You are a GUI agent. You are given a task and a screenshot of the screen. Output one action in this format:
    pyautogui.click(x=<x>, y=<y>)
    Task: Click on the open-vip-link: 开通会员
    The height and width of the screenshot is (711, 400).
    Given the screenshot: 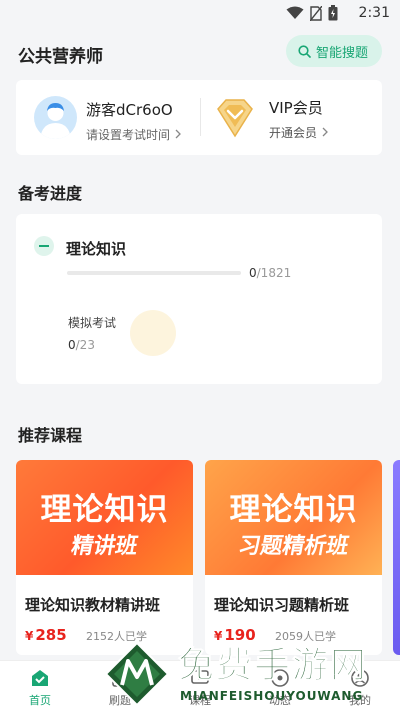 What is the action you would take?
    pyautogui.click(x=299, y=132)
    